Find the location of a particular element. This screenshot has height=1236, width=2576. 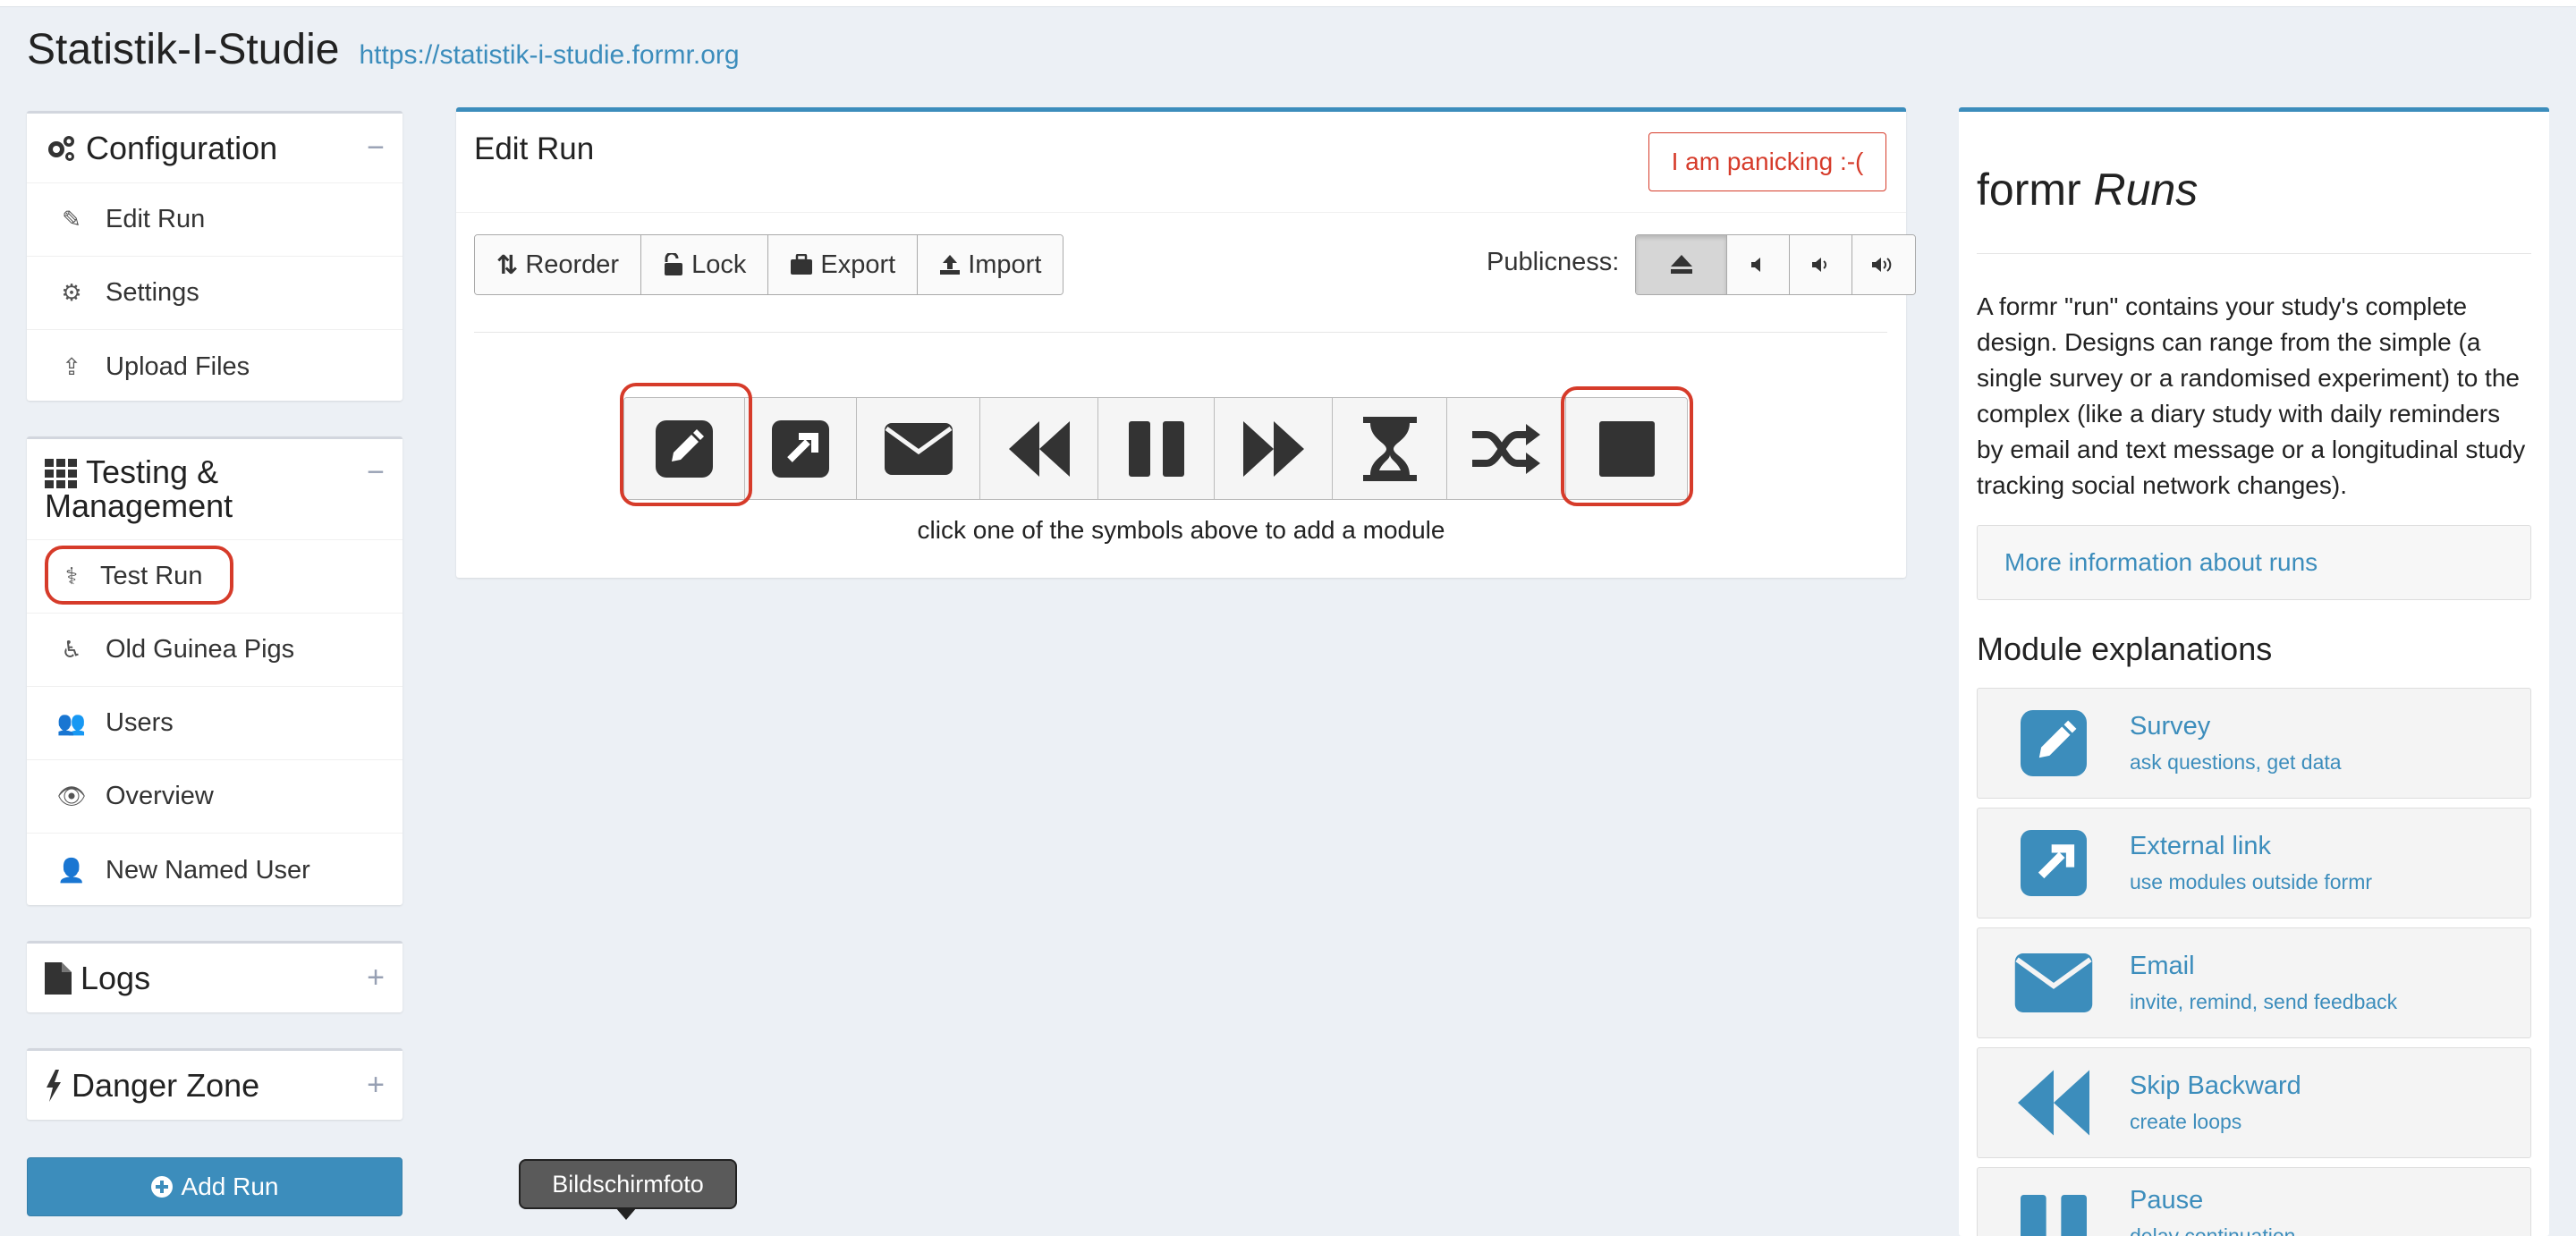

sidebar-item-upload-files: ⇪ Upload Files is located at coordinates (214, 366).